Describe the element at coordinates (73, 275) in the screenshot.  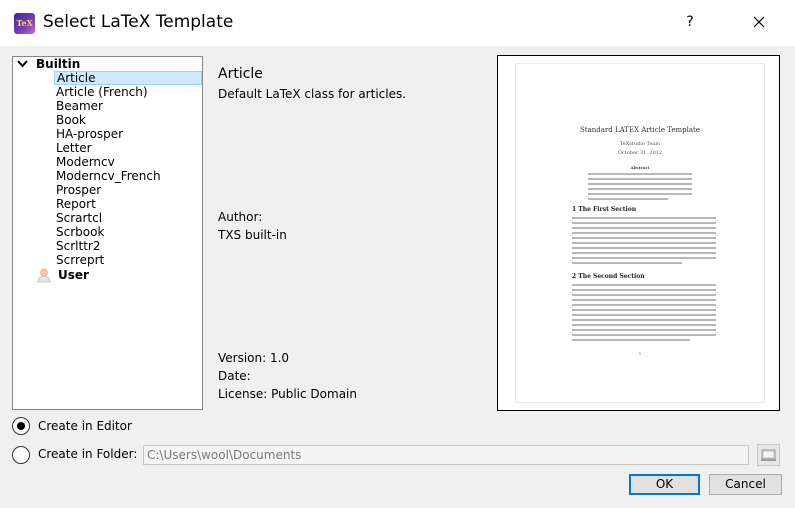
I see `tree-group-label: User` at that location.